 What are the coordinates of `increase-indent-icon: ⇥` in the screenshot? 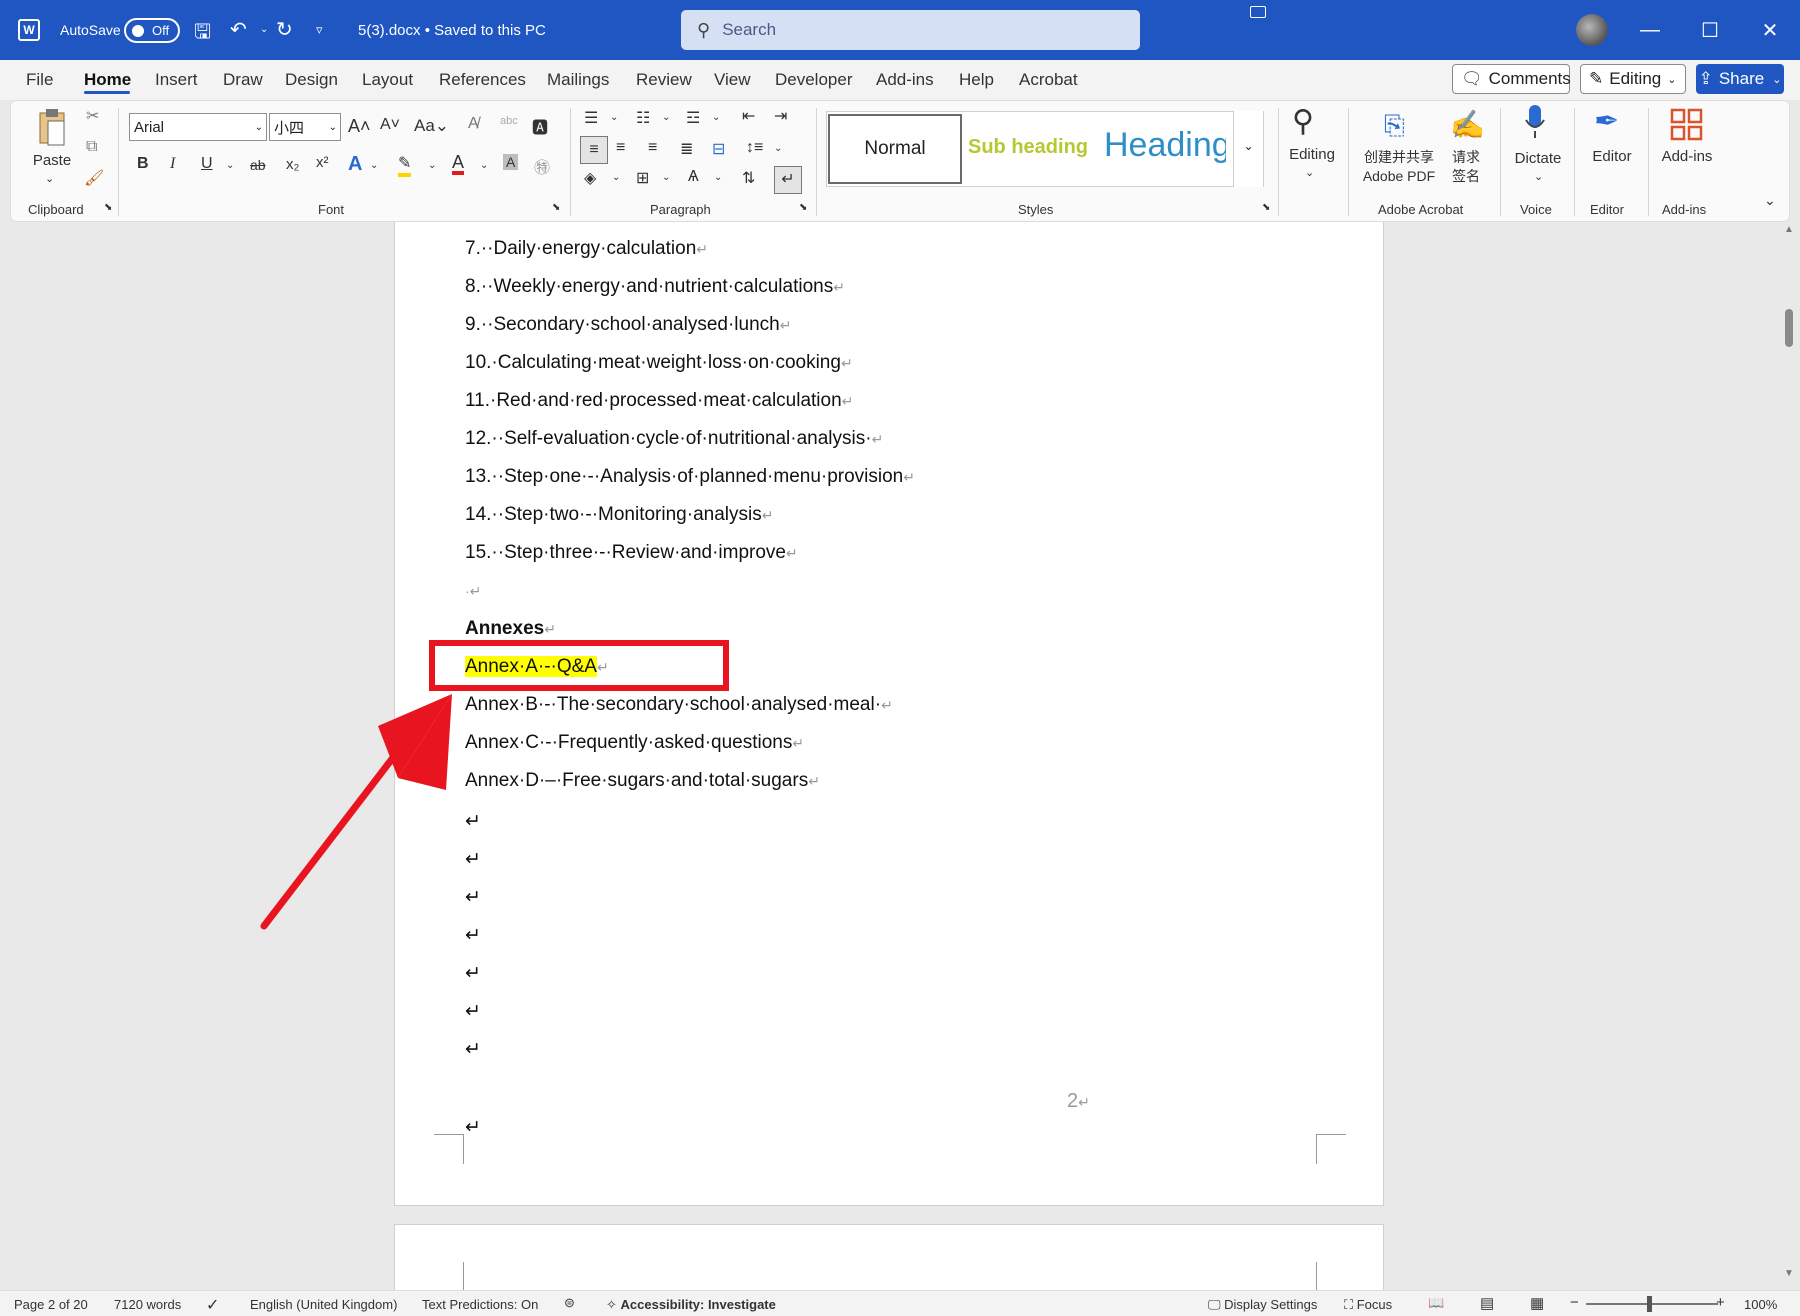 It's located at (780, 116).